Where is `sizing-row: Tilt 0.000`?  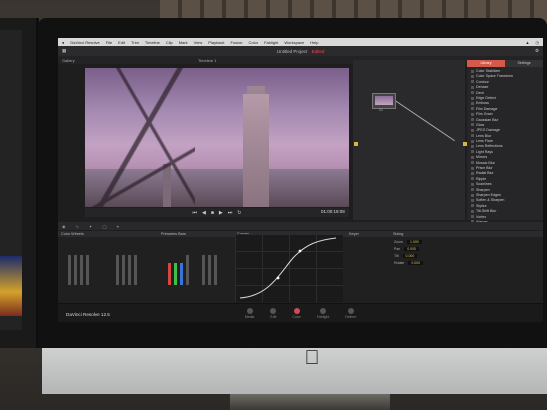 sizing-row: Tilt 0.000 is located at coordinates (466, 256).